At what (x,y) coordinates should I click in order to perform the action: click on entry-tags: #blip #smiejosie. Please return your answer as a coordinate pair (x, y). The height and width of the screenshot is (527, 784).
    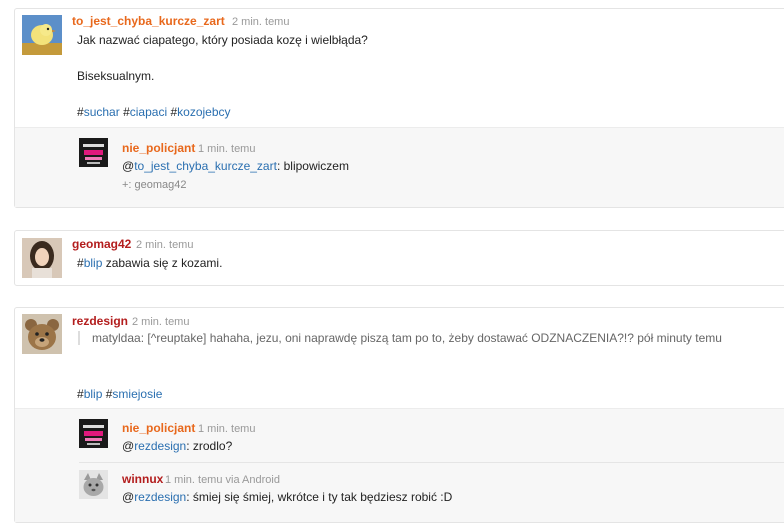
    Looking at the image, I should click on (120, 394).